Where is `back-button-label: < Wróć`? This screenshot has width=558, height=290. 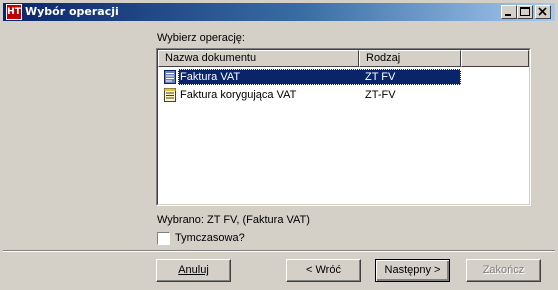 back-button-label: < Wróć is located at coordinates (323, 270).